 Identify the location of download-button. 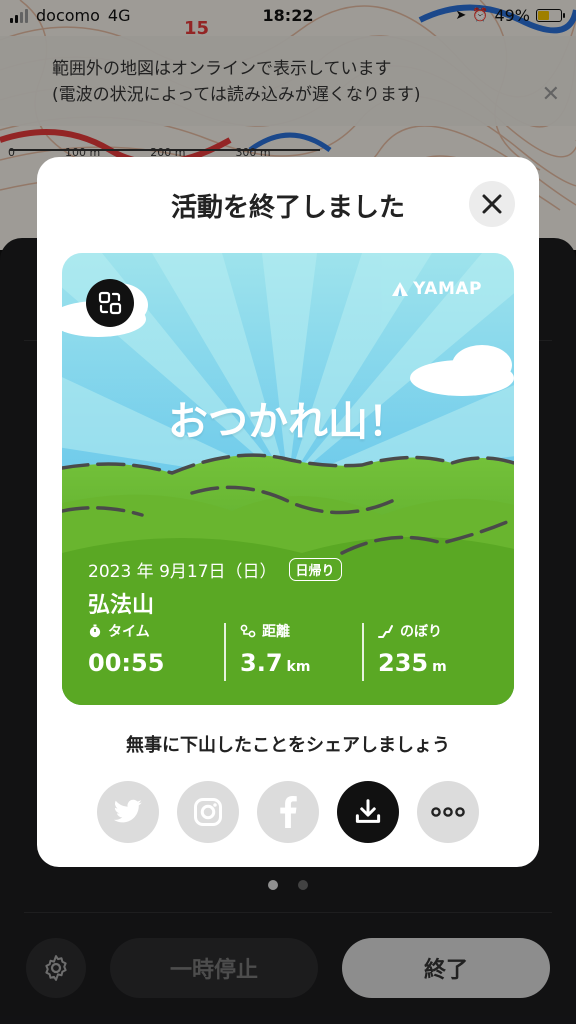
(368, 812).